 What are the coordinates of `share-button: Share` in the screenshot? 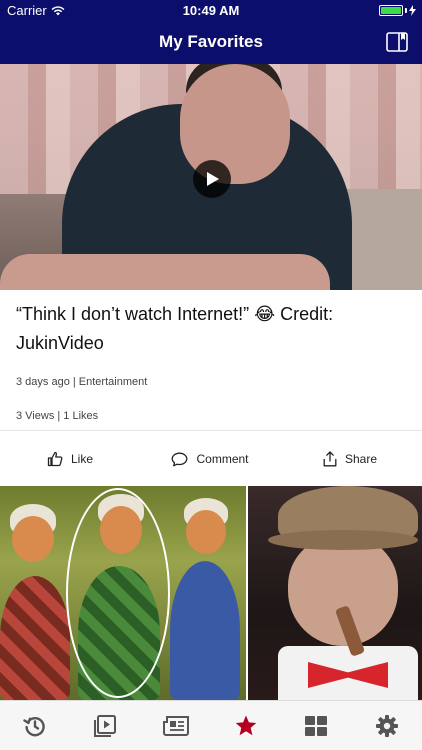 It's located at (350, 459).